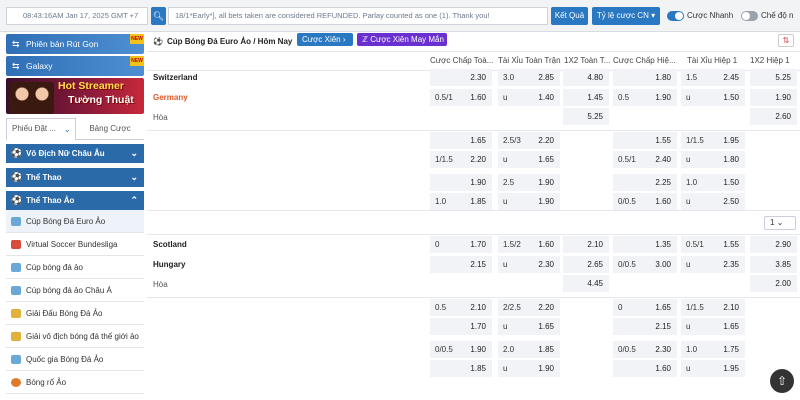 This screenshot has width=800, height=400. Describe the element at coordinates (461, 159) in the screenshot. I see `odds-cell-handicap-ft: 1/1.5 2.20` at that location.